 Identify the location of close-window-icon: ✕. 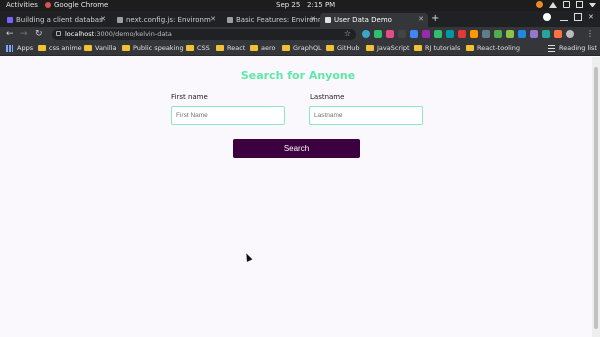
(592, 17).